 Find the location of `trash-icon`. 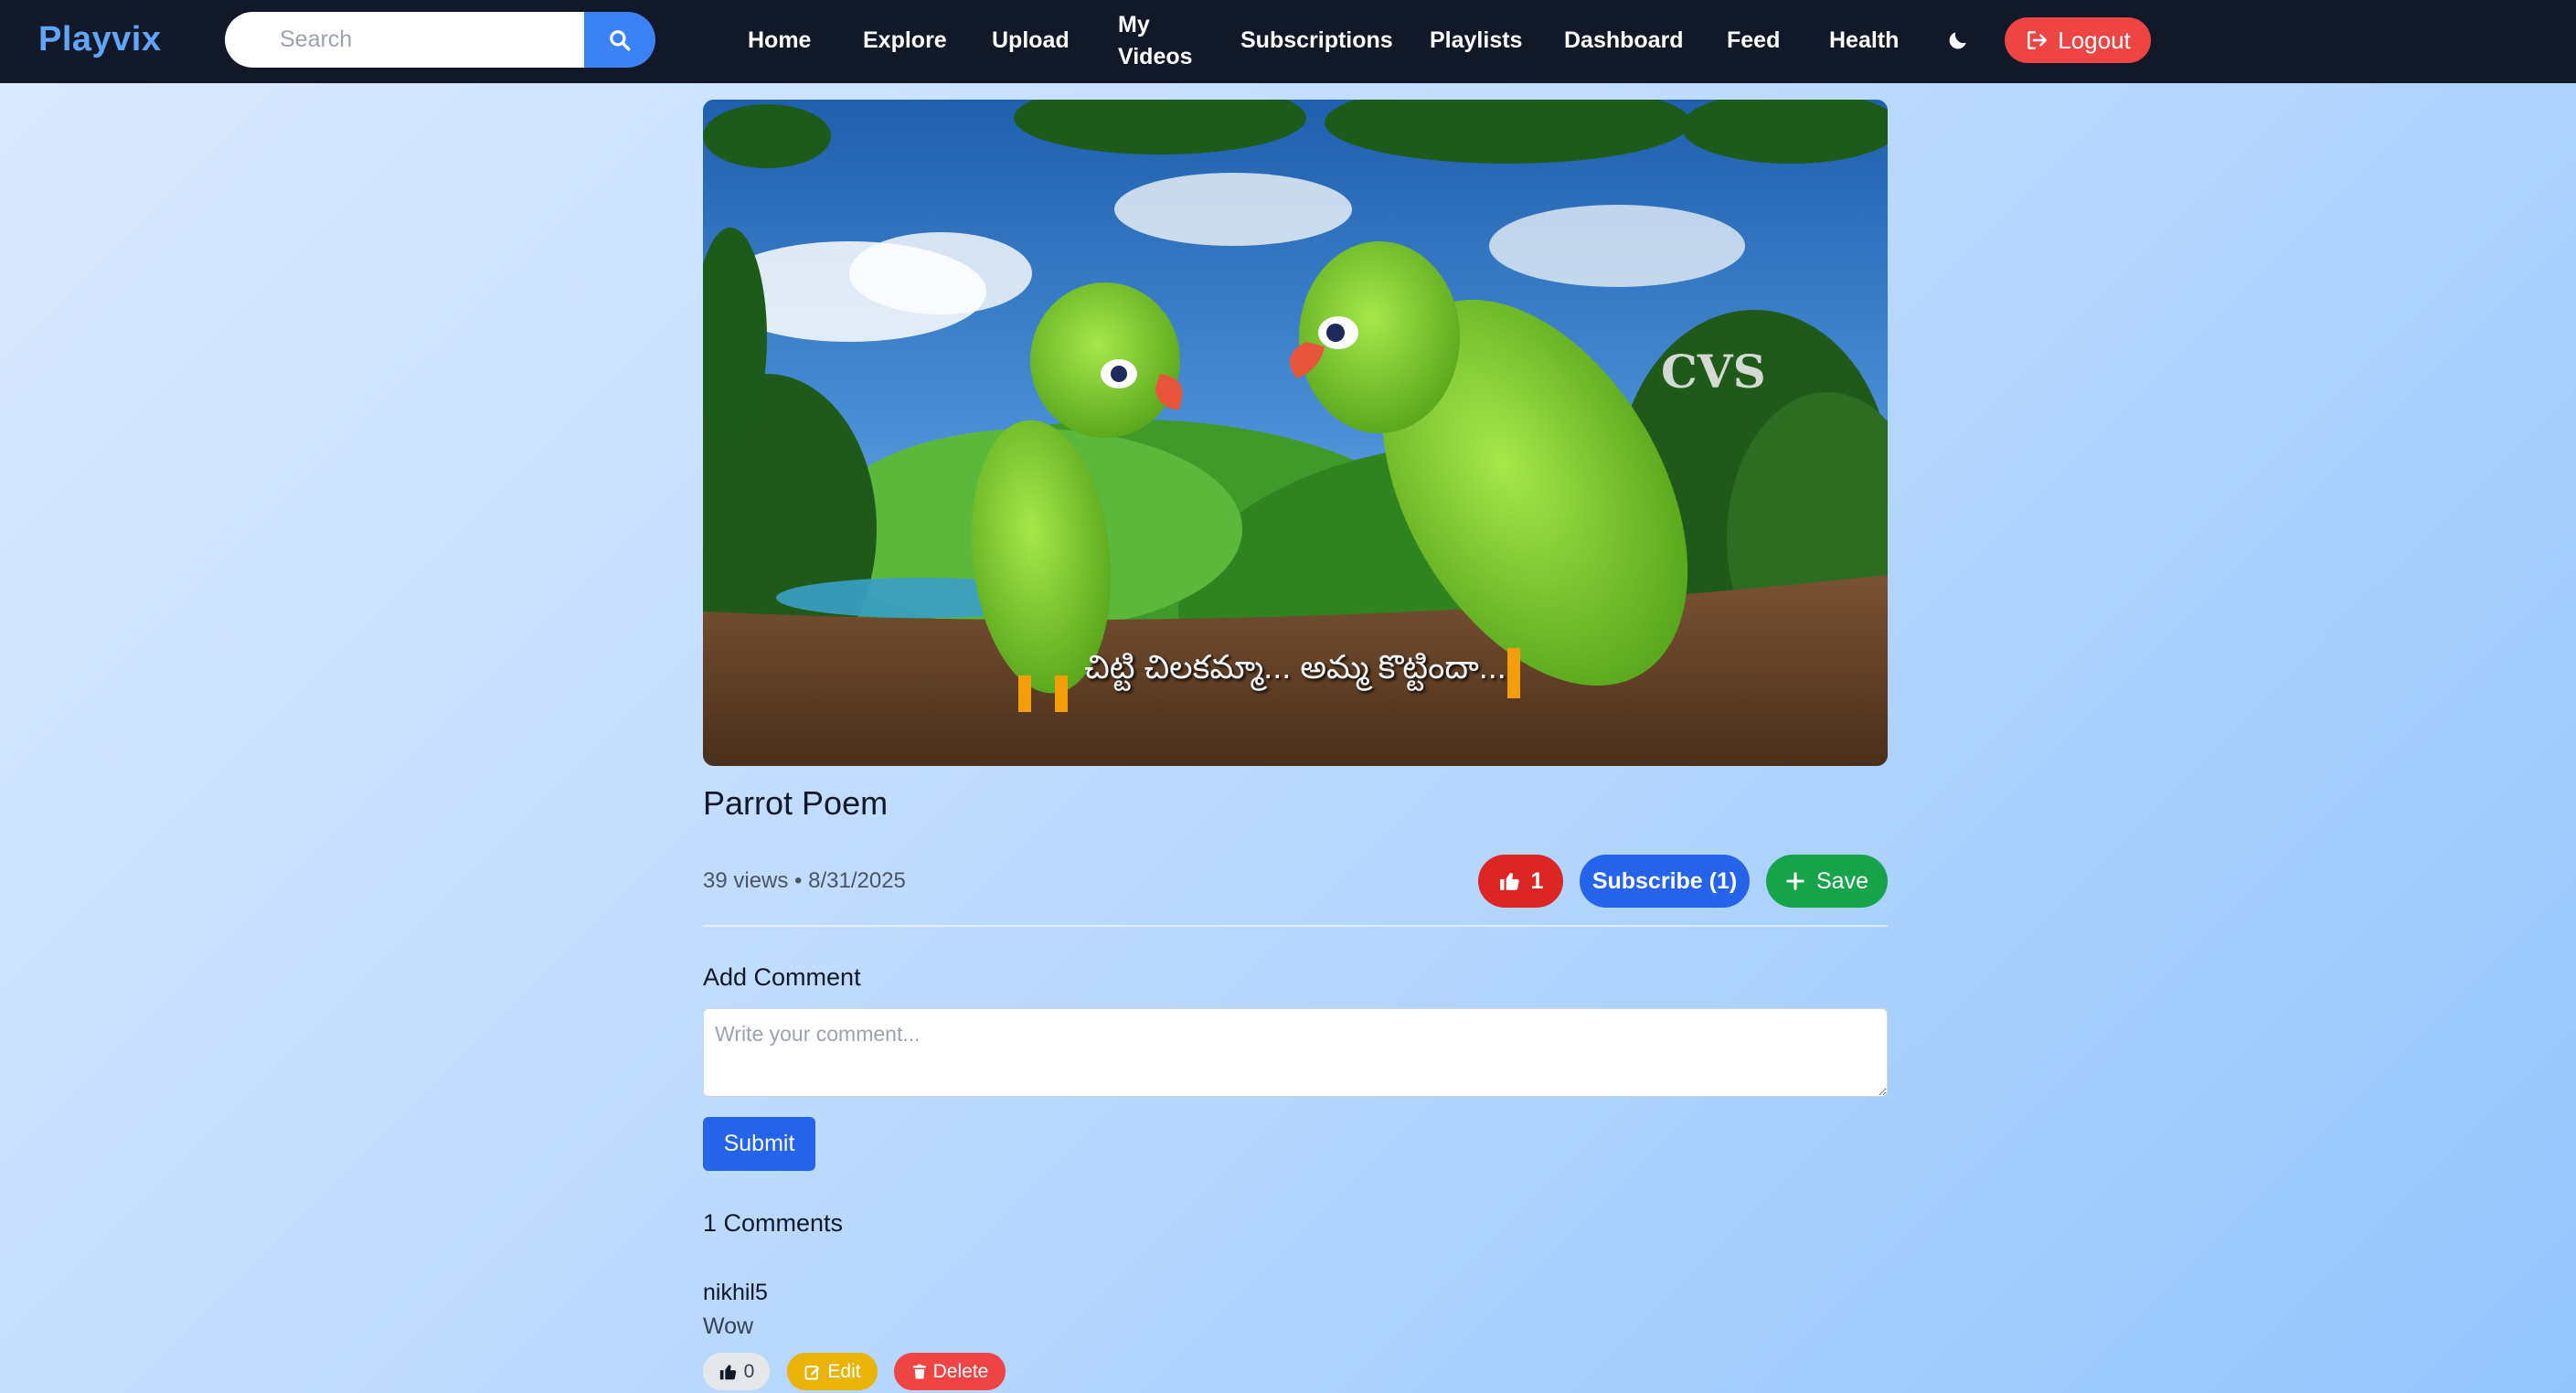

trash-icon is located at coordinates (919, 1371).